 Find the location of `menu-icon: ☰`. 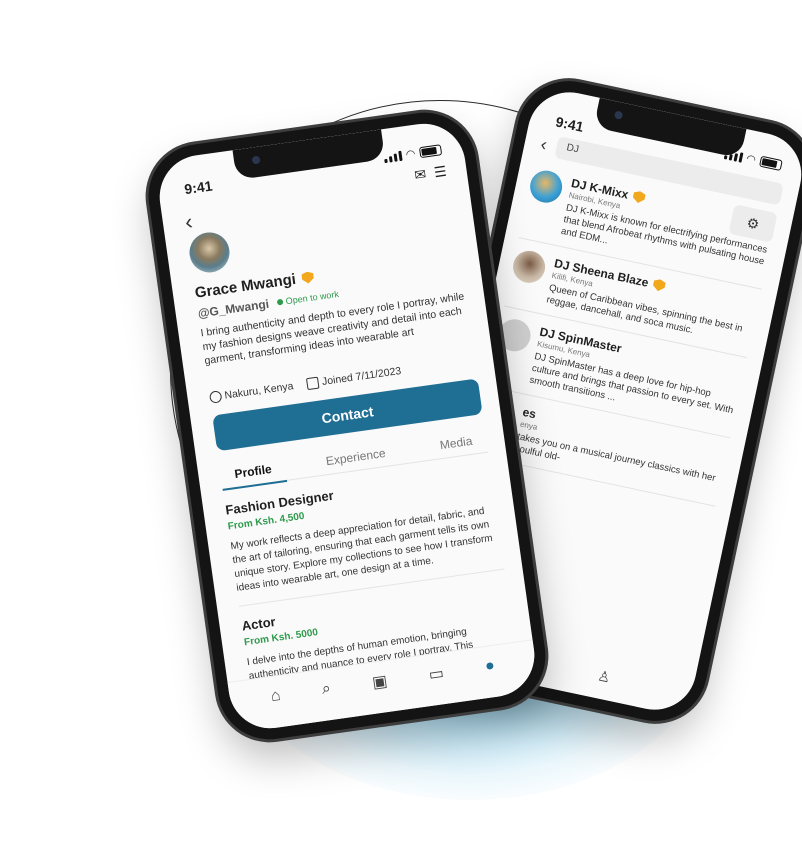

menu-icon: ☰ is located at coordinates (440, 172).